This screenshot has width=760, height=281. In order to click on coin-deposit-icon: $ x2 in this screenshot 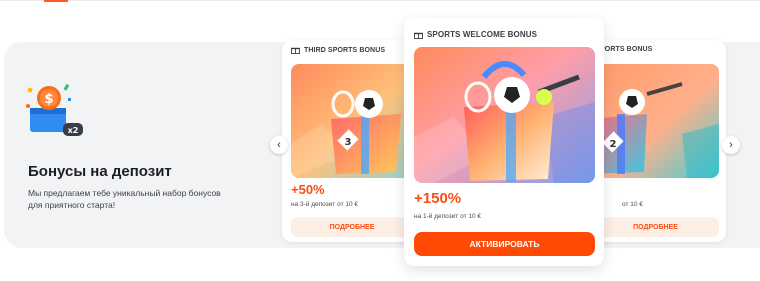, I will do `click(54, 110)`.